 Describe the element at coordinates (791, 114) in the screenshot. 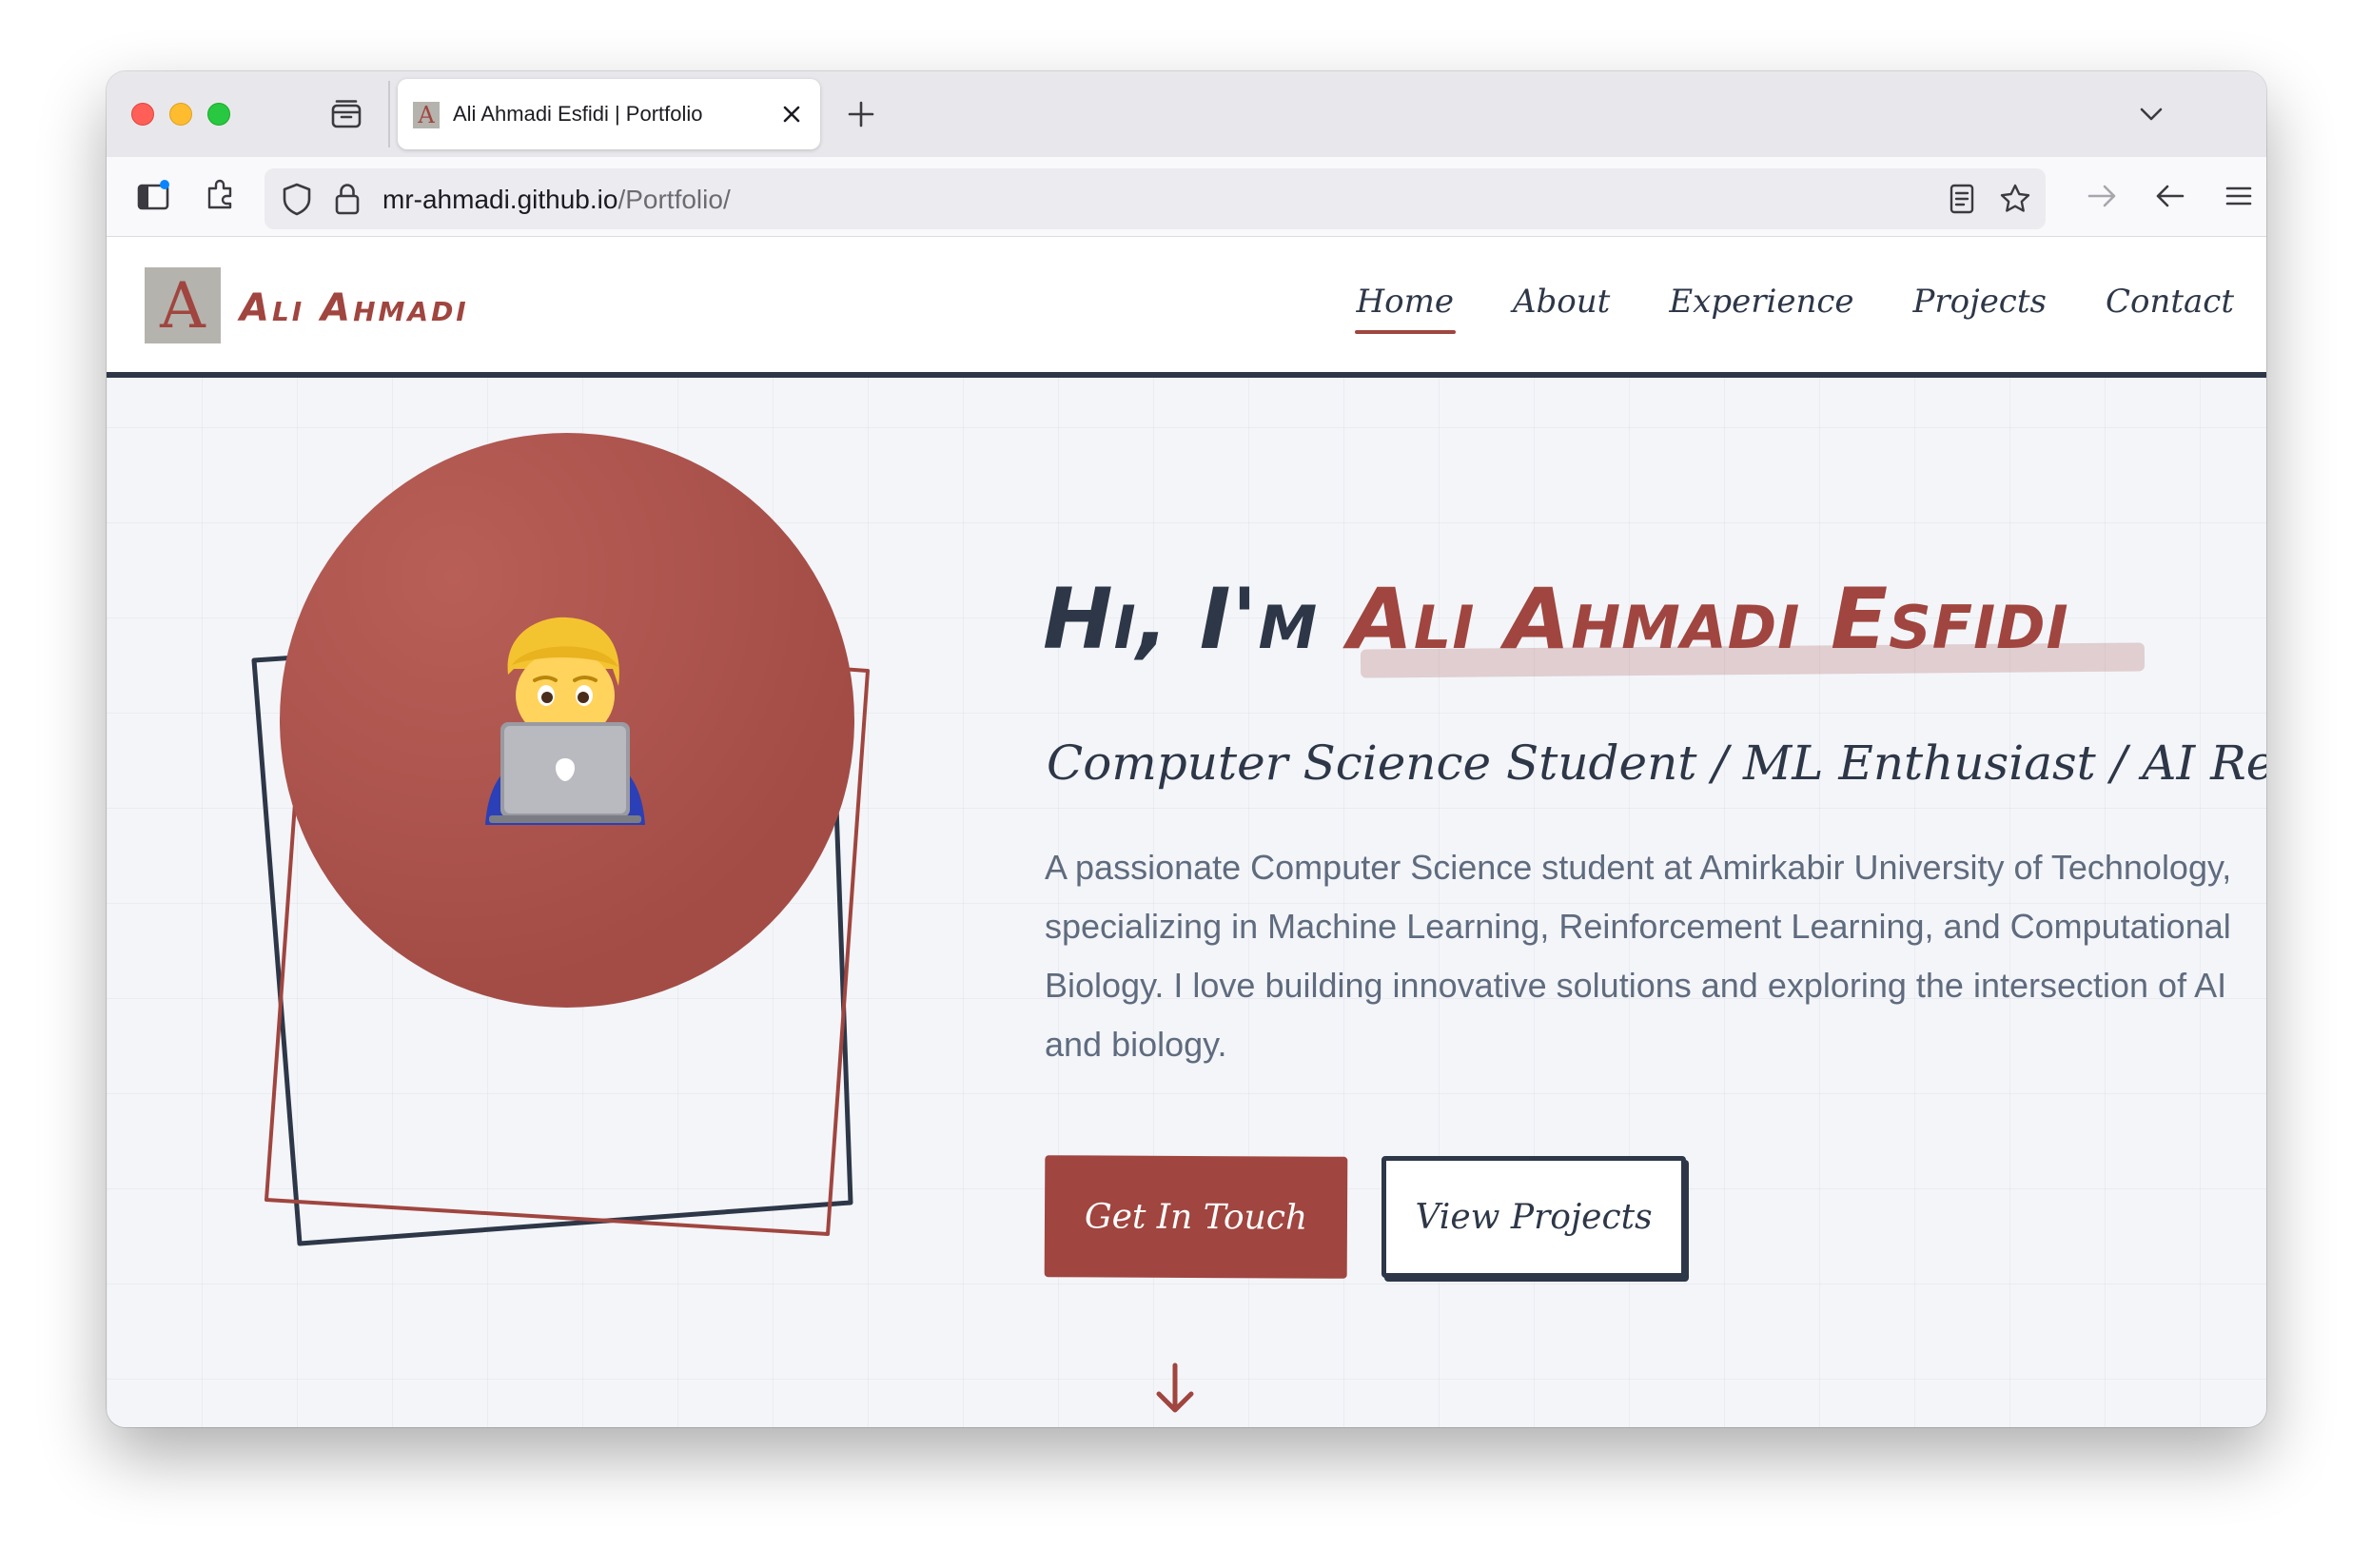

I see `close-tab-icon` at that location.